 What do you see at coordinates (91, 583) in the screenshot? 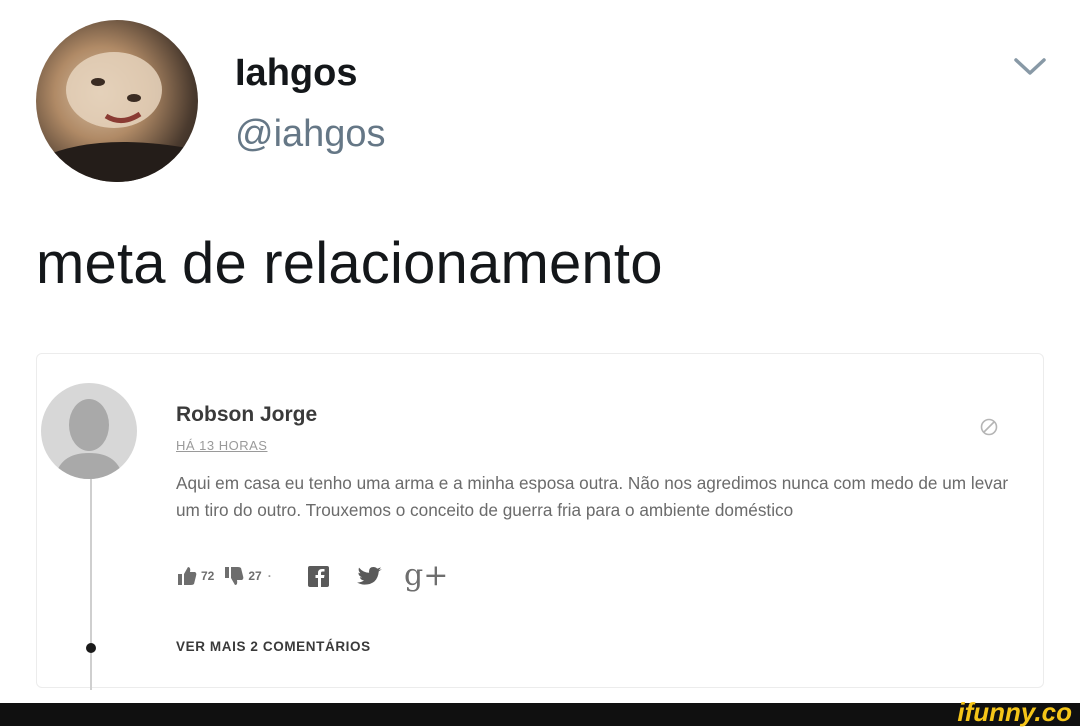
I see `thread-line` at bounding box center [91, 583].